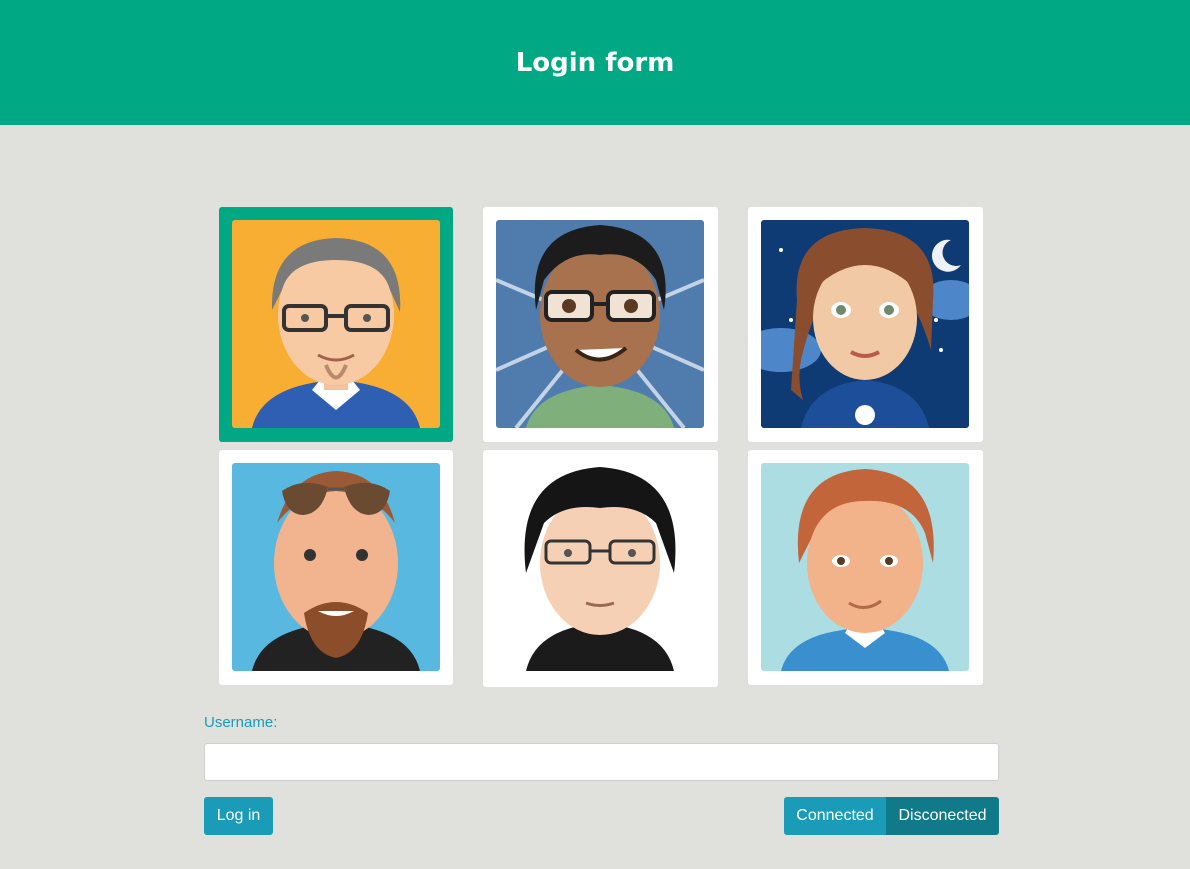  What do you see at coordinates (601, 762) in the screenshot?
I see `username-input` at bounding box center [601, 762].